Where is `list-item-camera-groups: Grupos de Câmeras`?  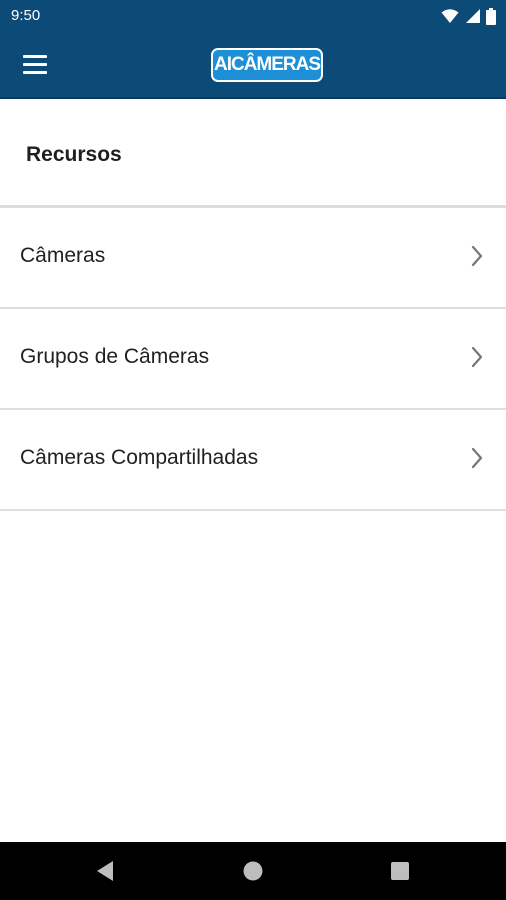
list-item-camera-groups: Grupos de Câmeras is located at coordinates (253, 359).